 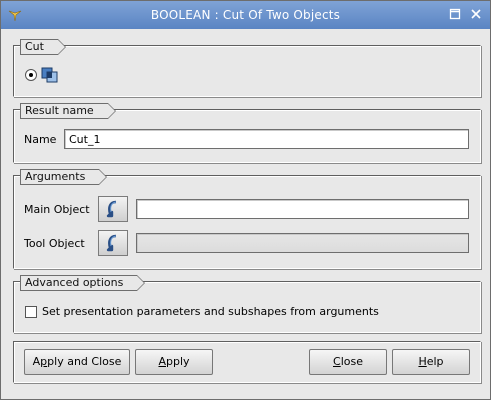 I want to click on advanced-options-group-label: Advanced options, so click(x=83, y=283).